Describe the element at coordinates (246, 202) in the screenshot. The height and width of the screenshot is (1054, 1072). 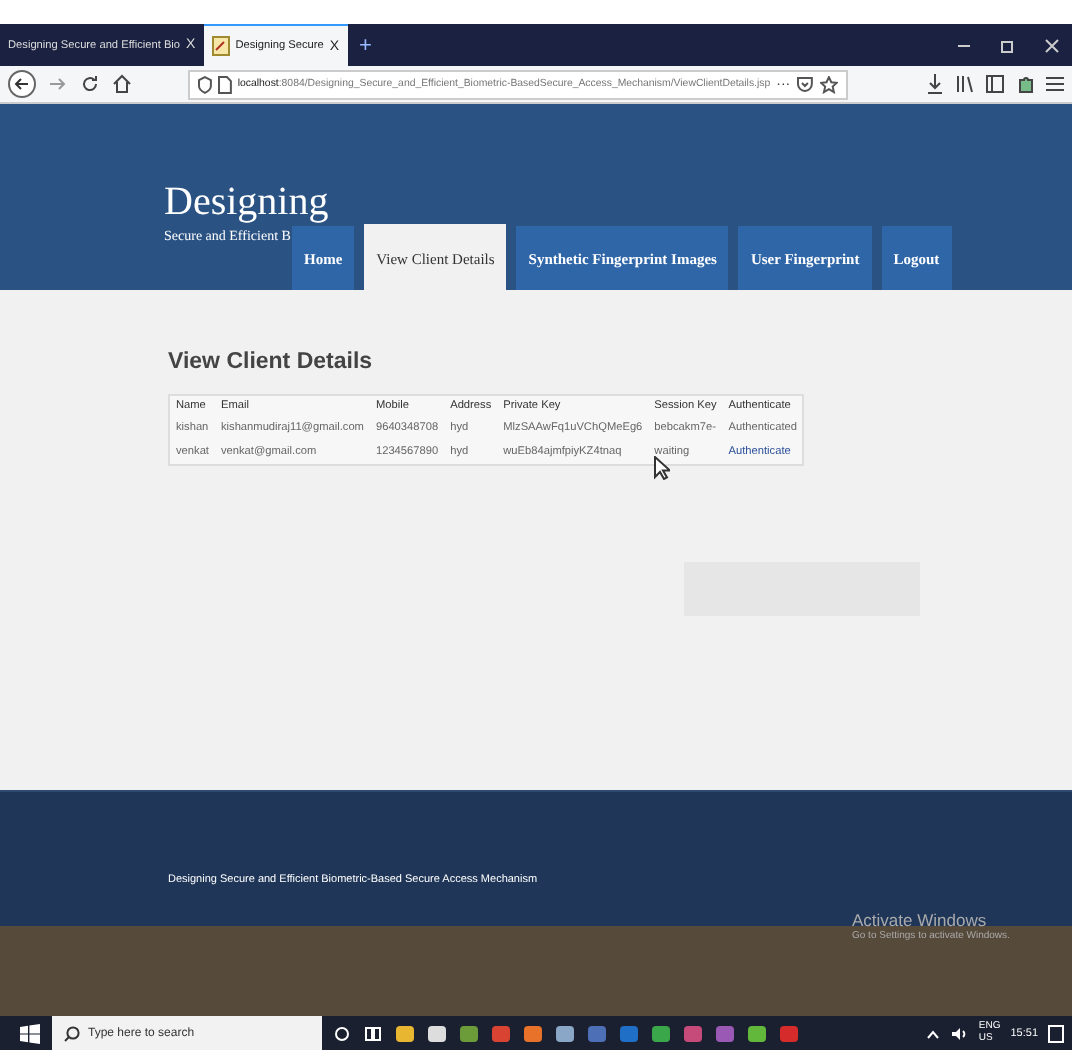
I see `site-title: Designing` at that location.